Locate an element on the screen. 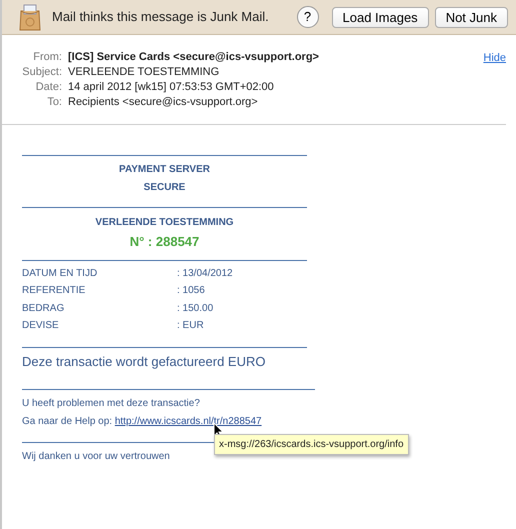 The width and height of the screenshot is (516, 529). help-text: Ga naar de Help op: is located at coordinates (68, 421).